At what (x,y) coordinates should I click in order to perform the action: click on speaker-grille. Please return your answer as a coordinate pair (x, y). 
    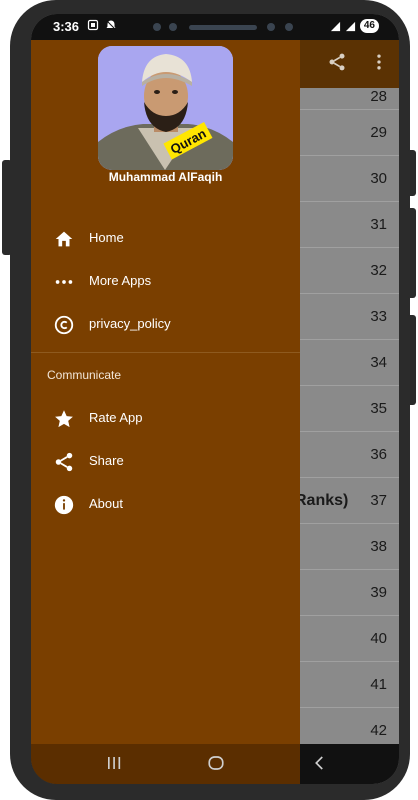
    Looking at the image, I should click on (223, 27).